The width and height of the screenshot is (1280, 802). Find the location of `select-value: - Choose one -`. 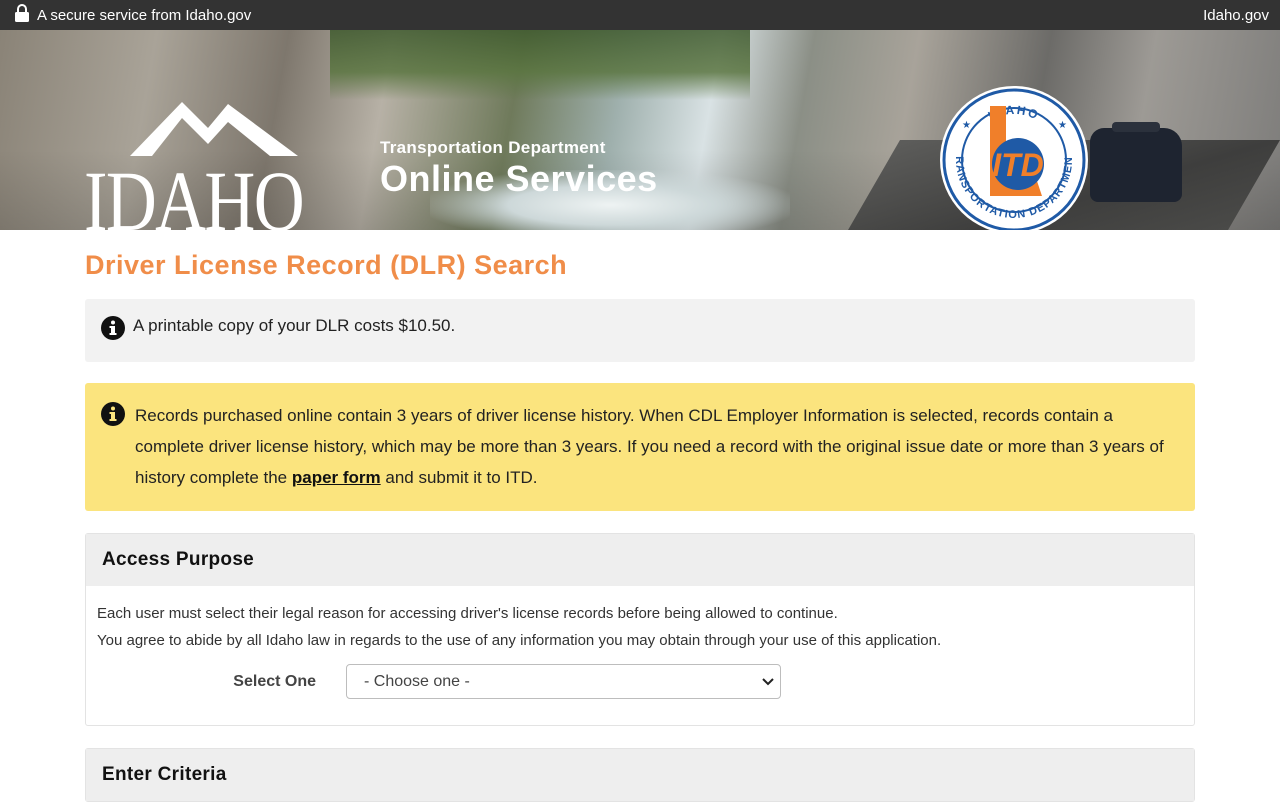

select-value: - Choose one - is located at coordinates (417, 681).